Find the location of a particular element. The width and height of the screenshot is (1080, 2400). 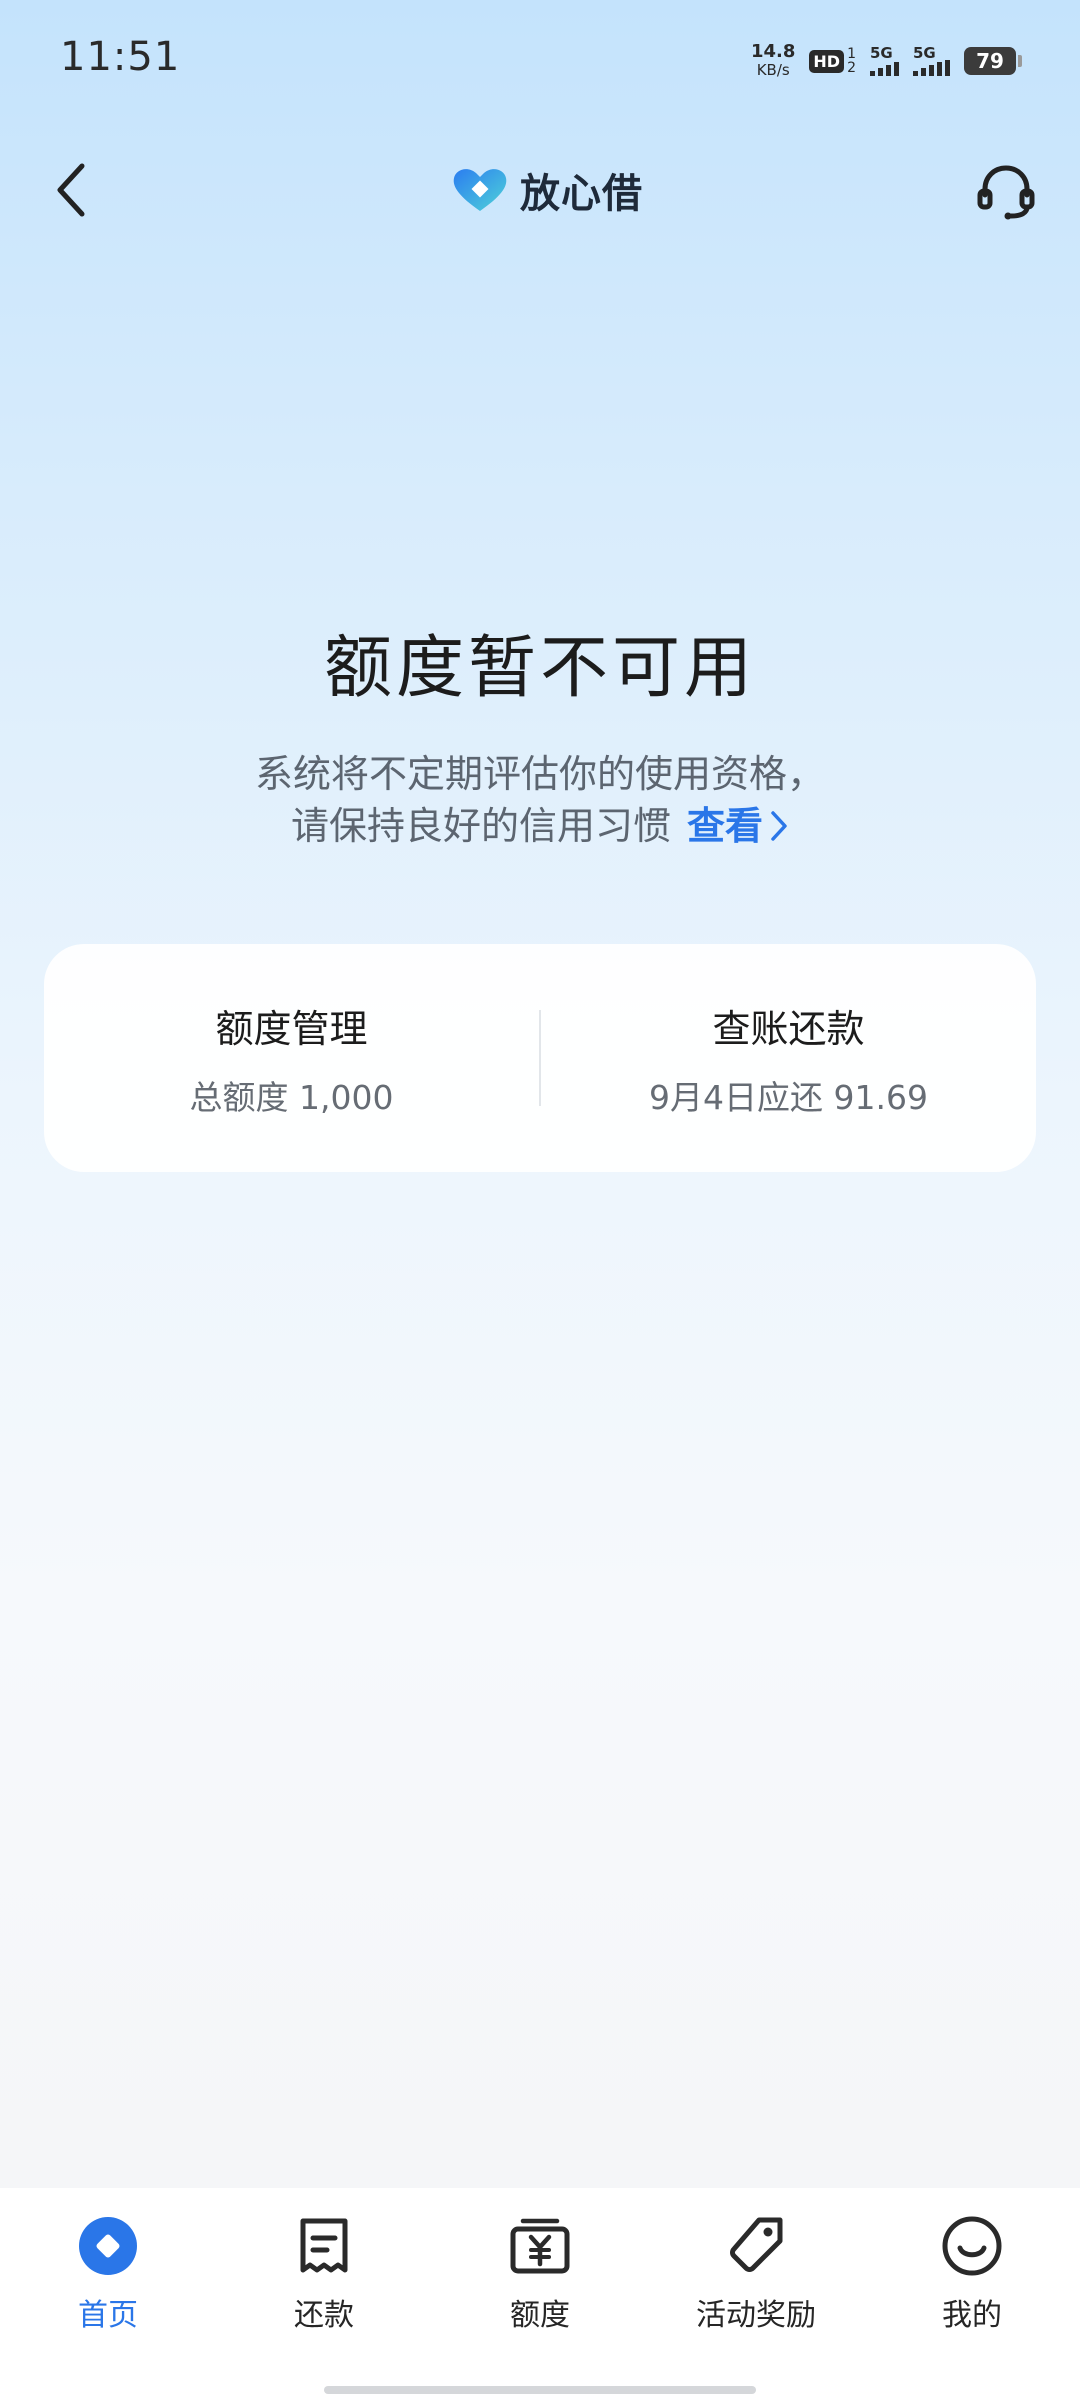

description-line2: 请保持良好的信用习惯 is located at coordinates (480, 826).